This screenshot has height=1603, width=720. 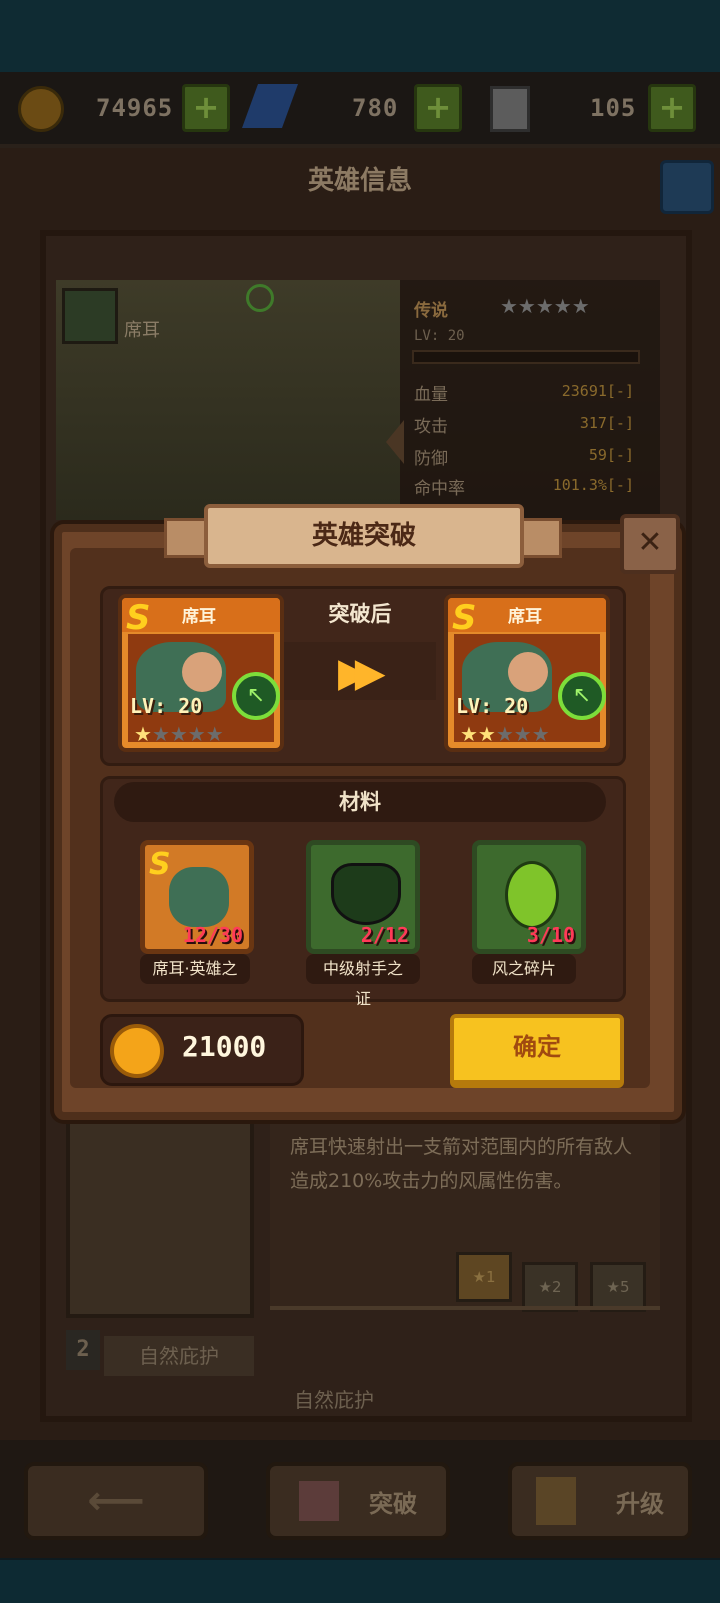 What do you see at coordinates (431, 459) in the screenshot?
I see `stat-label-defense: 防御` at bounding box center [431, 459].